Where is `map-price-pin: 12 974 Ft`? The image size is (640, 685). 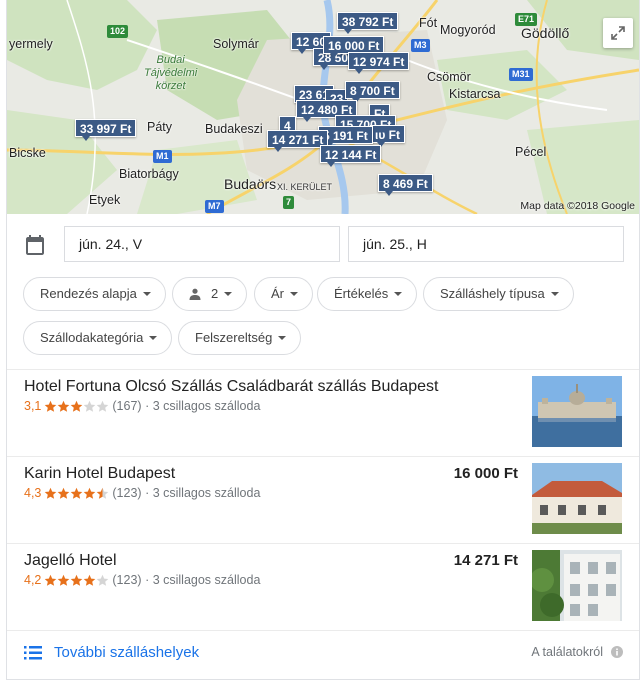
map-price-pin: 12 974 Ft is located at coordinates (379, 63).